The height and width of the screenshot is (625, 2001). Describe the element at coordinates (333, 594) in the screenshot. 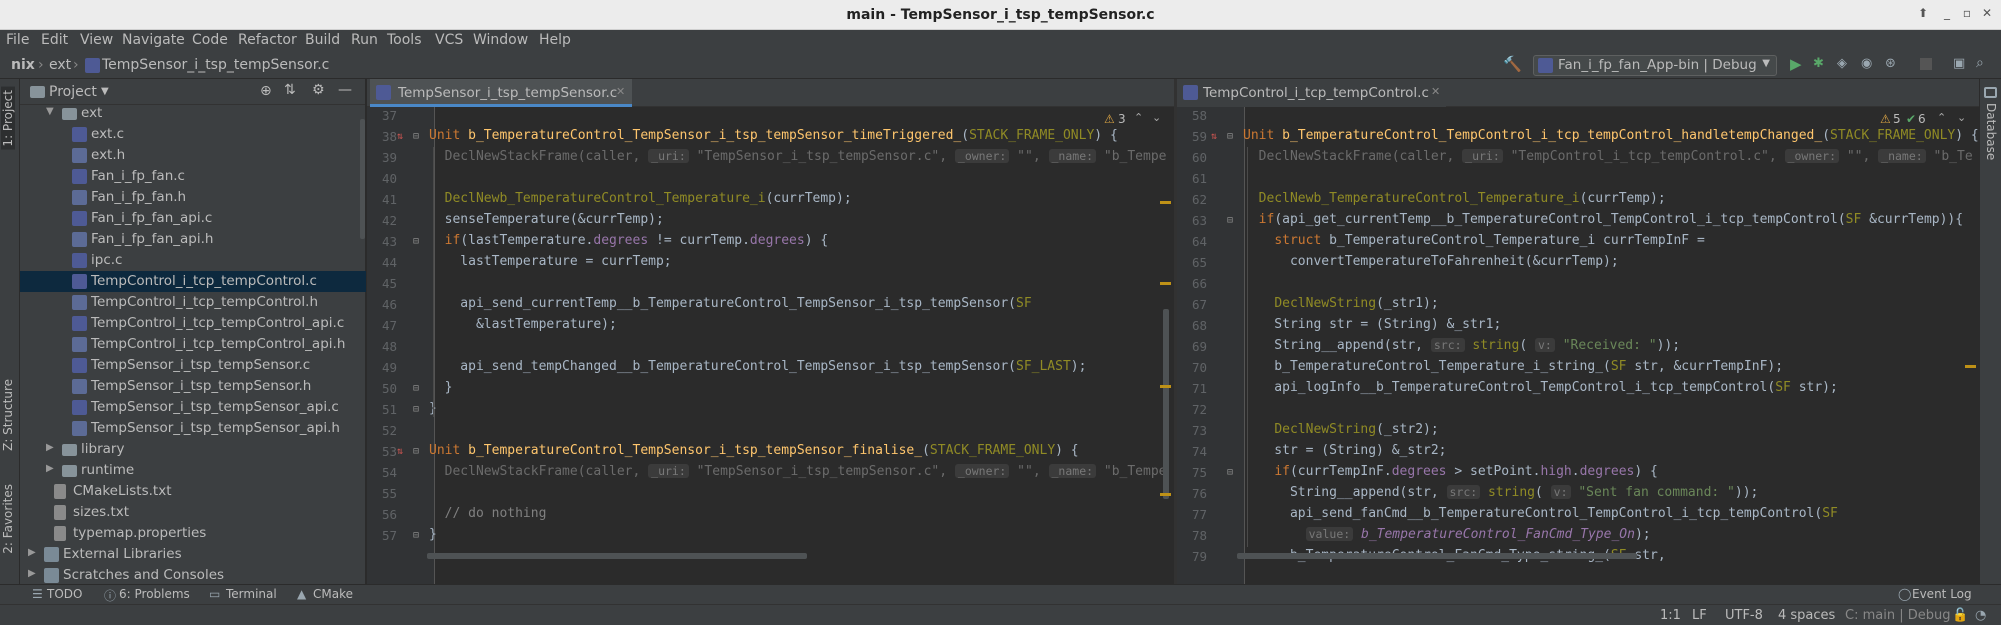

I see `tool-cmake: CMake` at that location.